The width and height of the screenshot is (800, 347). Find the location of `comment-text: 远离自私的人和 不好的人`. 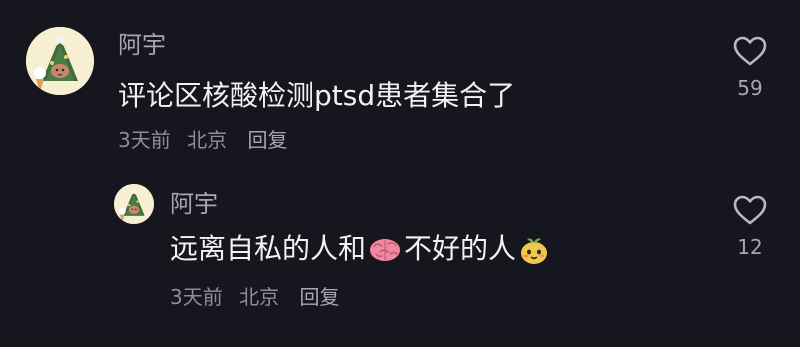

comment-text: 远离自私的人和 不好的人 is located at coordinates (361, 249).